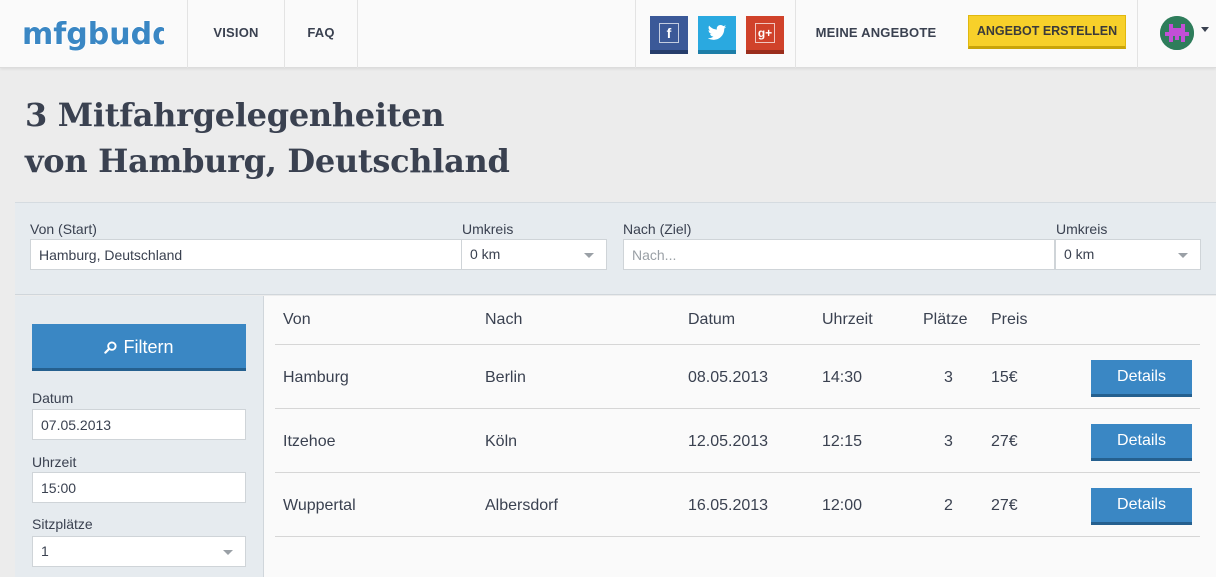 The width and height of the screenshot is (1216, 577). I want to click on twitter-icon, so click(717, 32).